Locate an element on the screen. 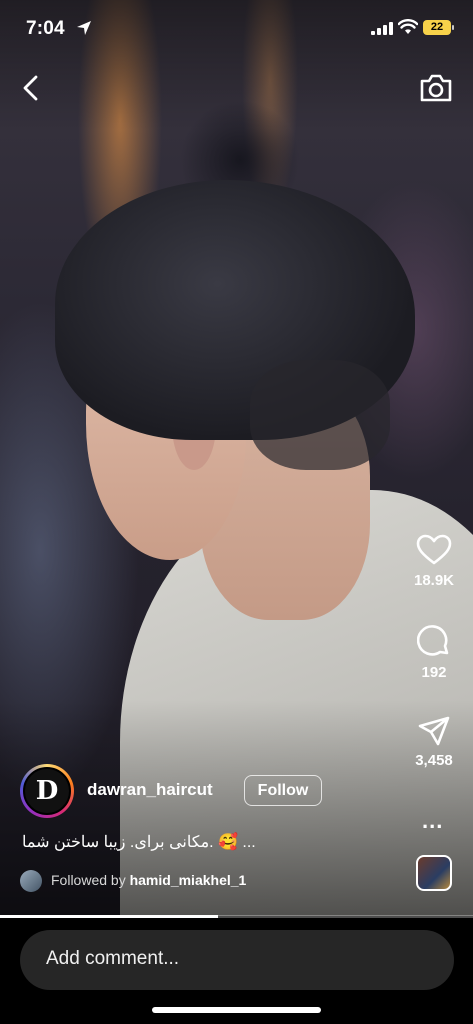 The width and height of the screenshot is (473, 1024). comment-count: 192 is located at coordinates (434, 672).